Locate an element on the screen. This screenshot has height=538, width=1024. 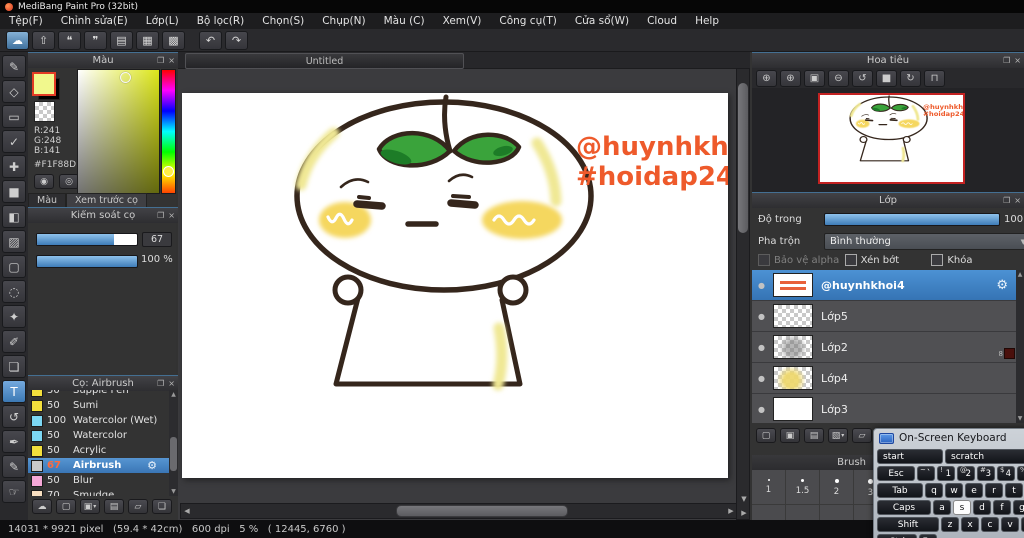
layer-row: ● @huynhkhoi4 ⚙ is located at coordinates (884, 285).